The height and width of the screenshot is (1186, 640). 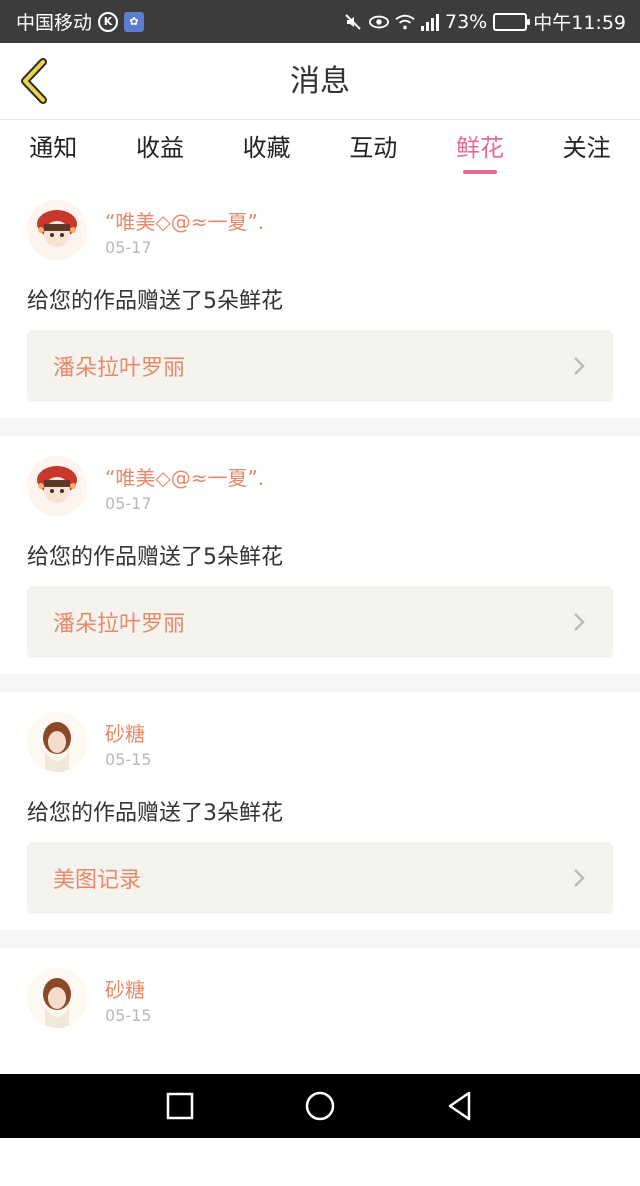 I want to click on tab-follow: 关注, so click(x=586, y=150).